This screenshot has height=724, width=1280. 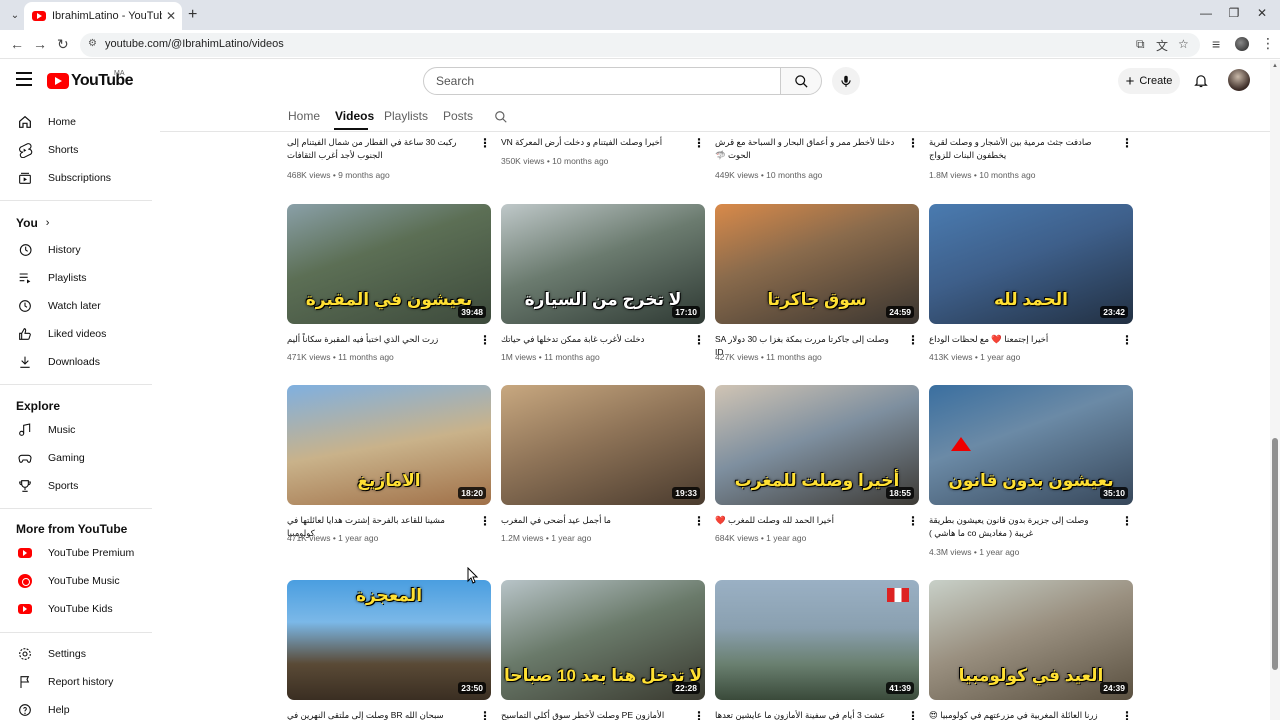 I want to click on peru-flag-icon, so click(x=898, y=595).